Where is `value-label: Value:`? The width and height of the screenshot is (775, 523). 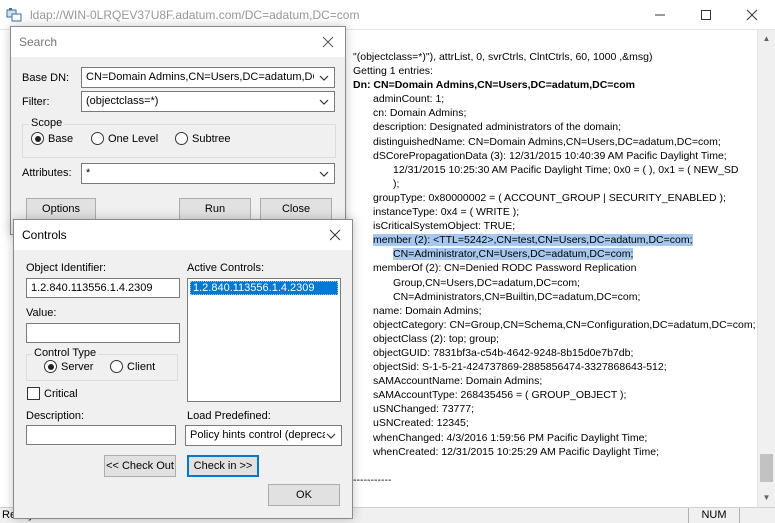
value-label: Value: is located at coordinates (41, 313).